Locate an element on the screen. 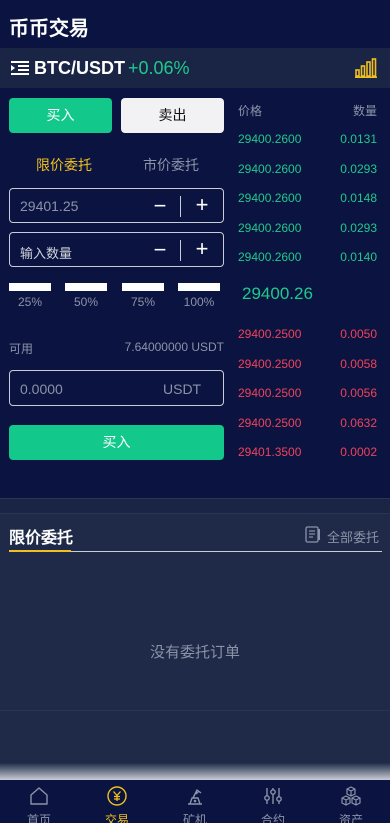 The height and width of the screenshot is (823, 390). ask-qty: 0.0050 is located at coordinates (358, 334).